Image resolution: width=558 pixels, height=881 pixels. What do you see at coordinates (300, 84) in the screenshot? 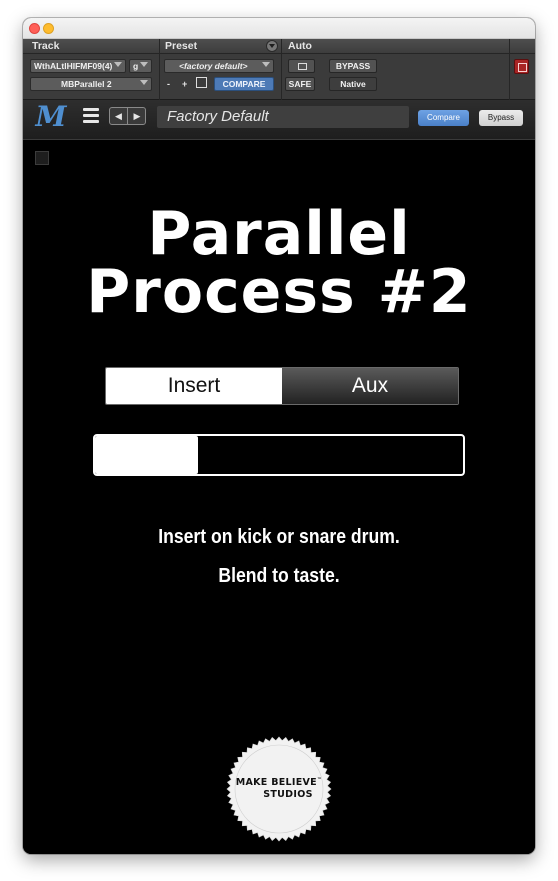
I see `safe-button: SAFE` at bounding box center [300, 84].